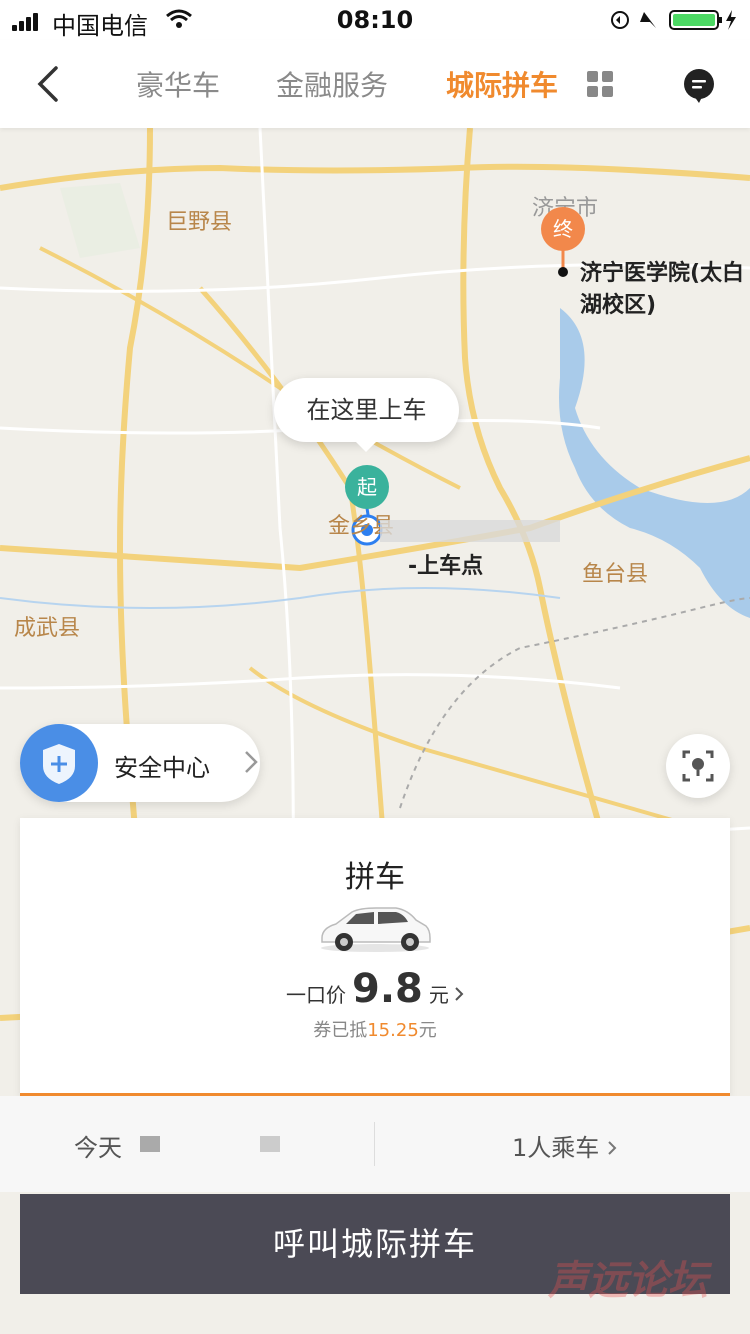 The image size is (750, 1334). What do you see at coordinates (47, 628) in the screenshot?
I see `map-label-chengwu: 成武县` at bounding box center [47, 628].